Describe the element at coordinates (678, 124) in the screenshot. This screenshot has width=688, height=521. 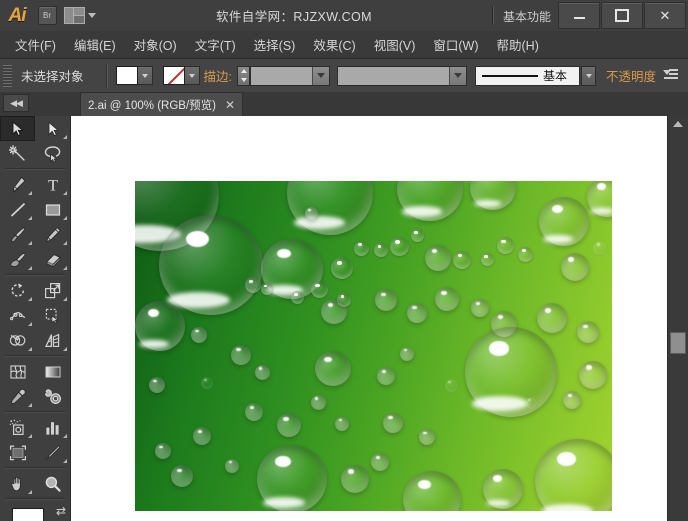
I see `scroll-up-arrow-icon` at that location.